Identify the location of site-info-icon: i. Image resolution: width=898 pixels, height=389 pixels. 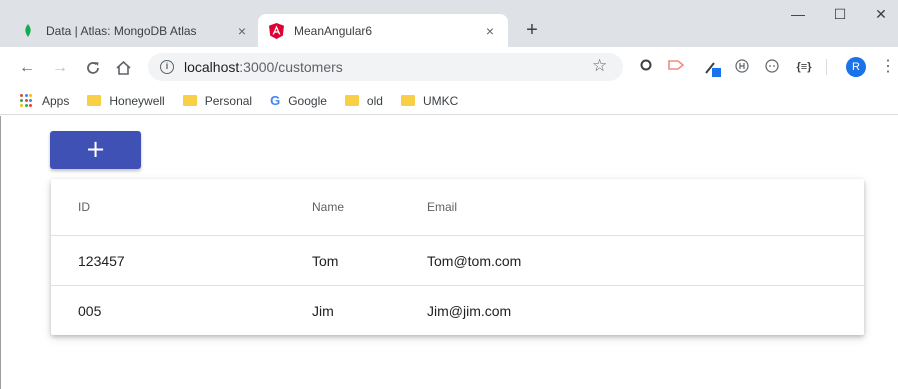
(167, 67).